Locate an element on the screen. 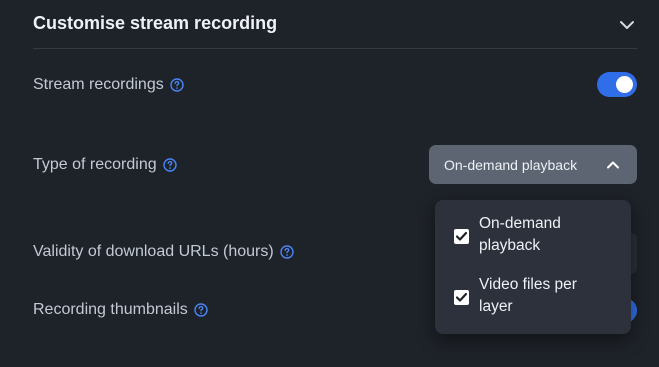 This screenshot has height=367, width=659. stream-recordings-label: Stream recordings is located at coordinates (98, 84).